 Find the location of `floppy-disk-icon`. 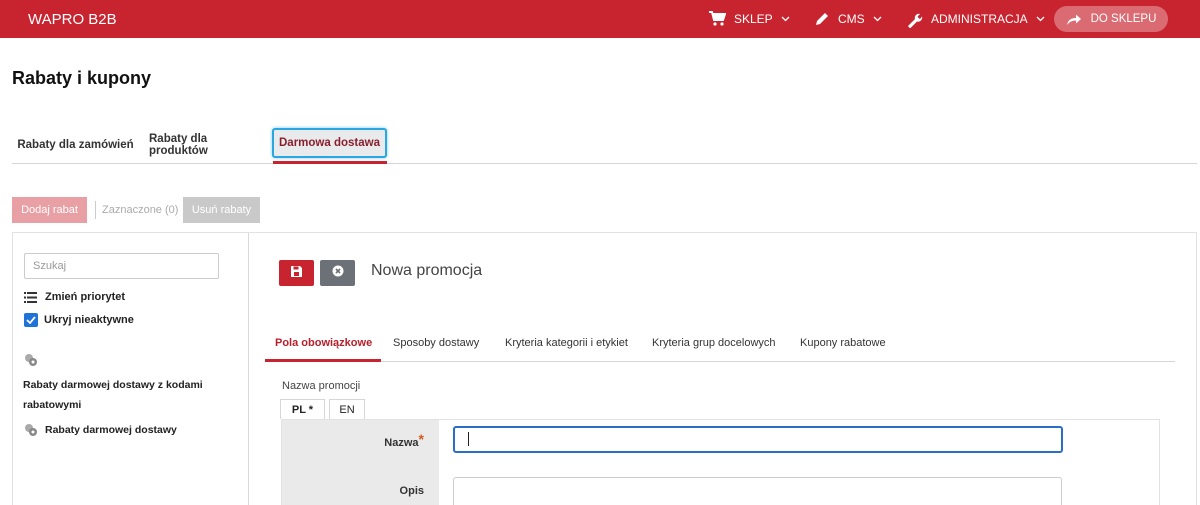

floppy-disk-icon is located at coordinates (296, 273).